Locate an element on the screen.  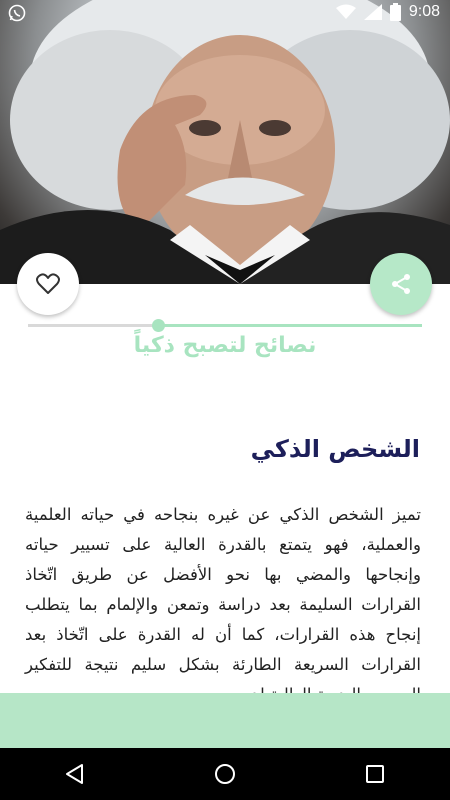
system-navigation-bar is located at coordinates (225, 774).